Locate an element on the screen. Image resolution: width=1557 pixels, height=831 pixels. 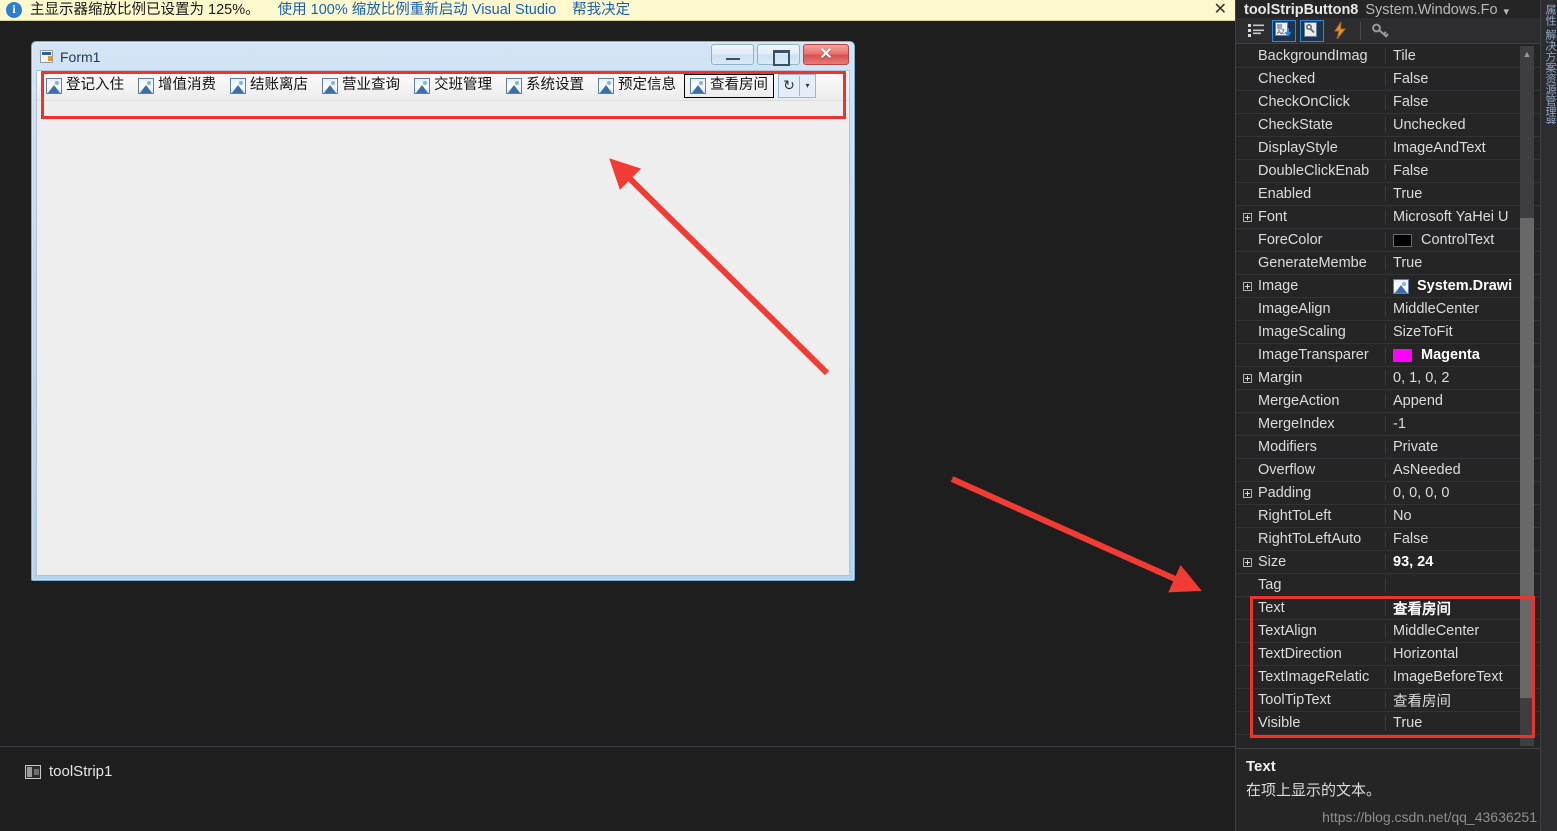
property-value: Tile is located at coordinates (1463, 56).